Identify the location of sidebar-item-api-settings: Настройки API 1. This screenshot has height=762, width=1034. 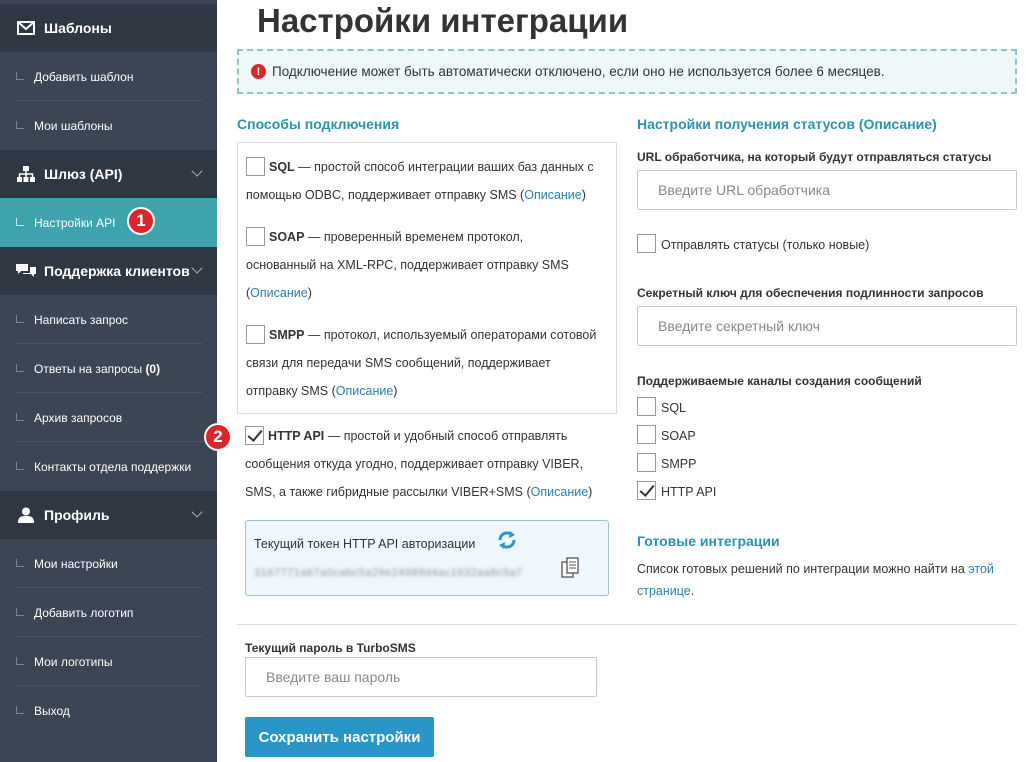
(108, 222).